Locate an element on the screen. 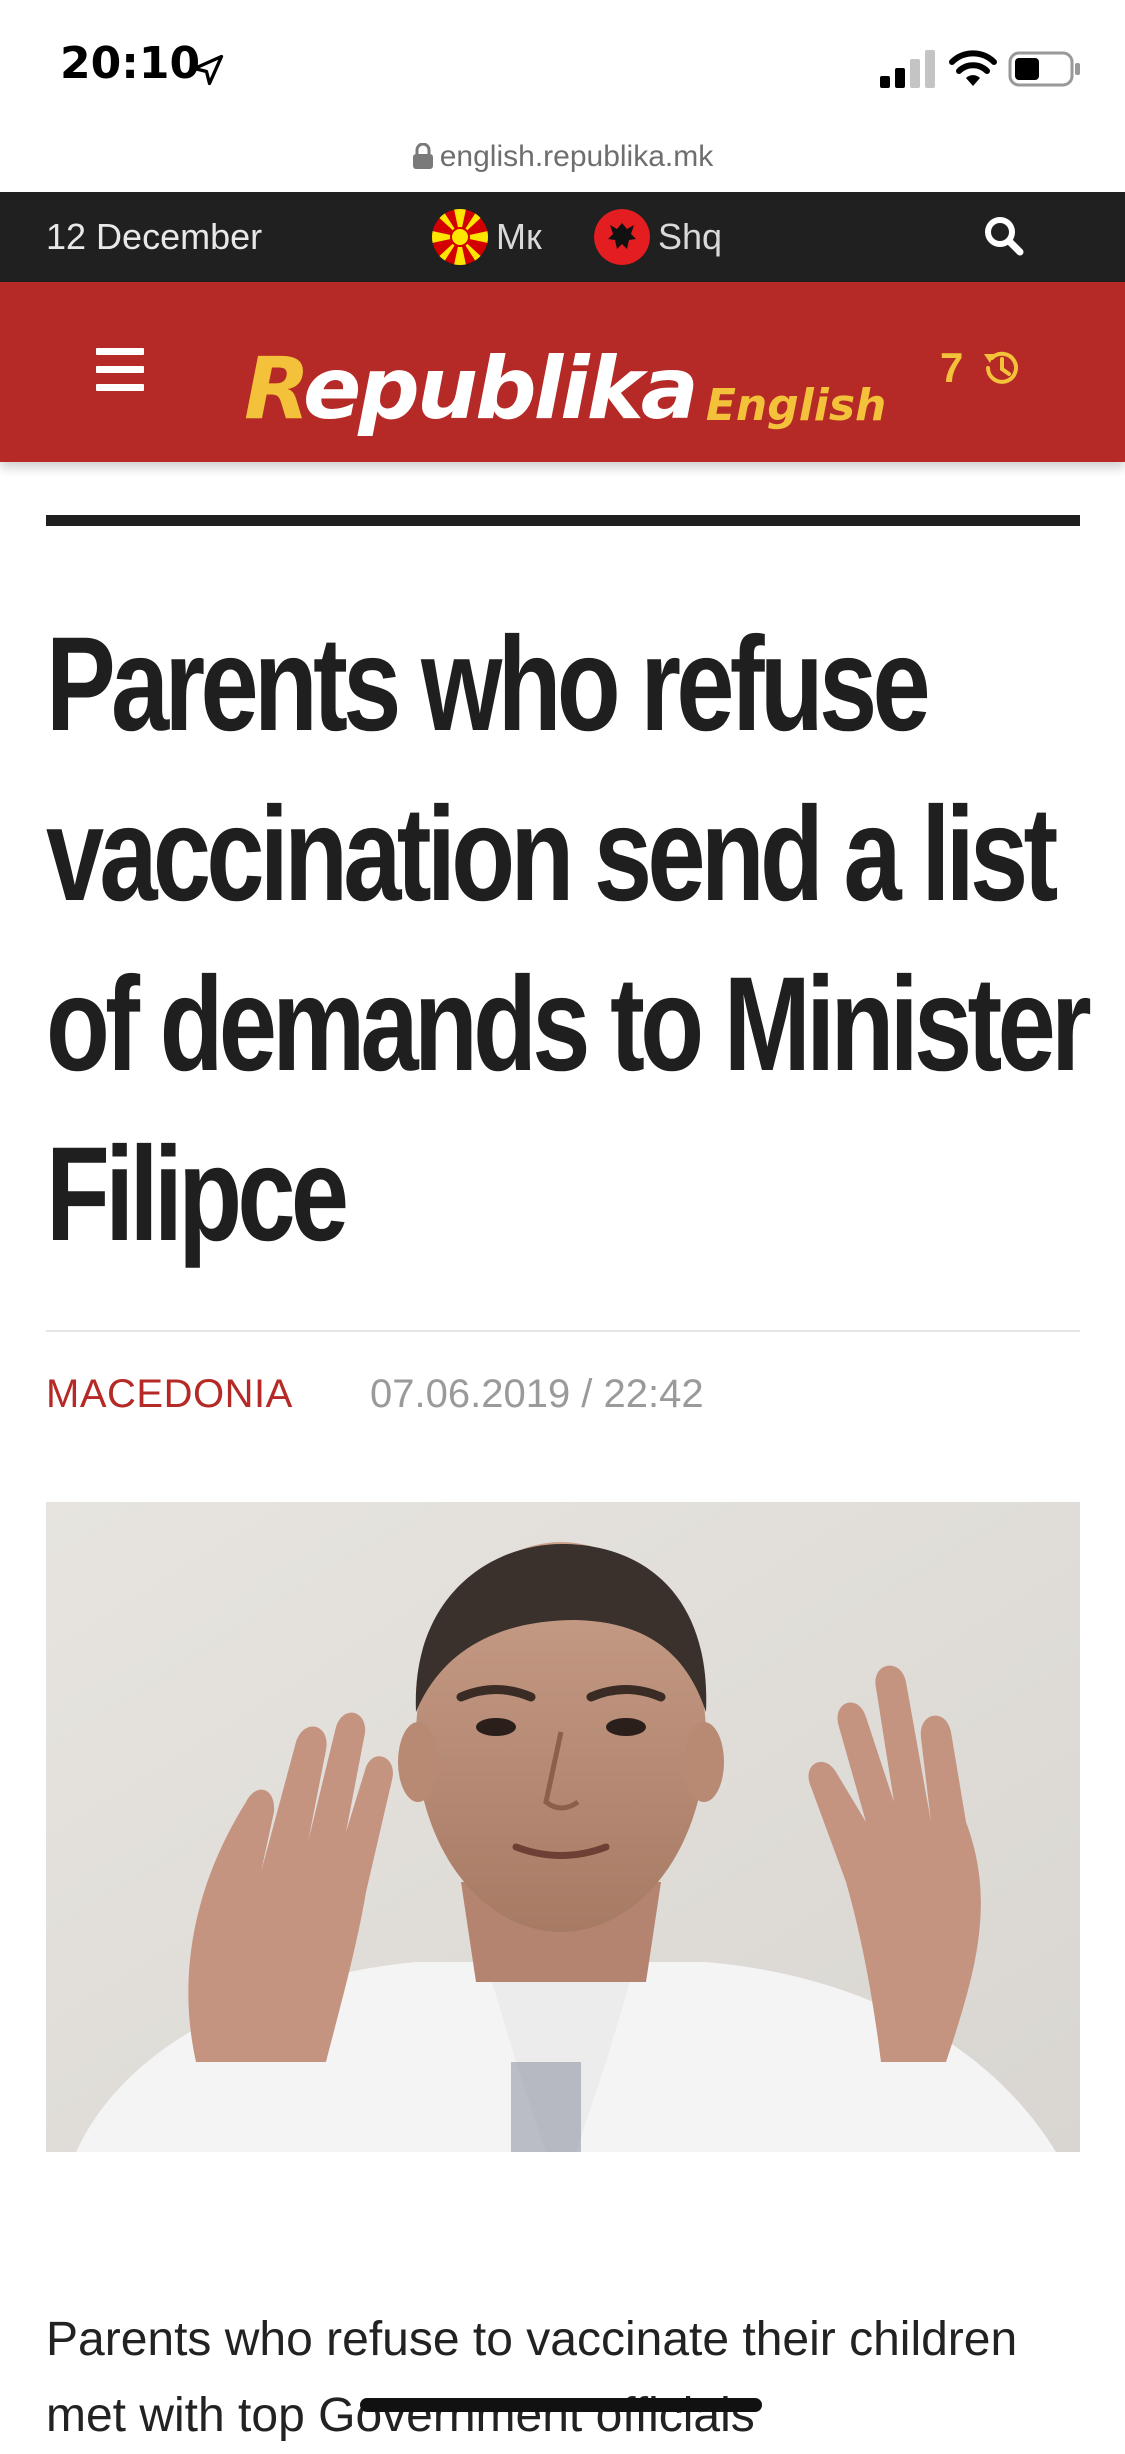  language-mk-label: Мк is located at coordinates (519, 236).